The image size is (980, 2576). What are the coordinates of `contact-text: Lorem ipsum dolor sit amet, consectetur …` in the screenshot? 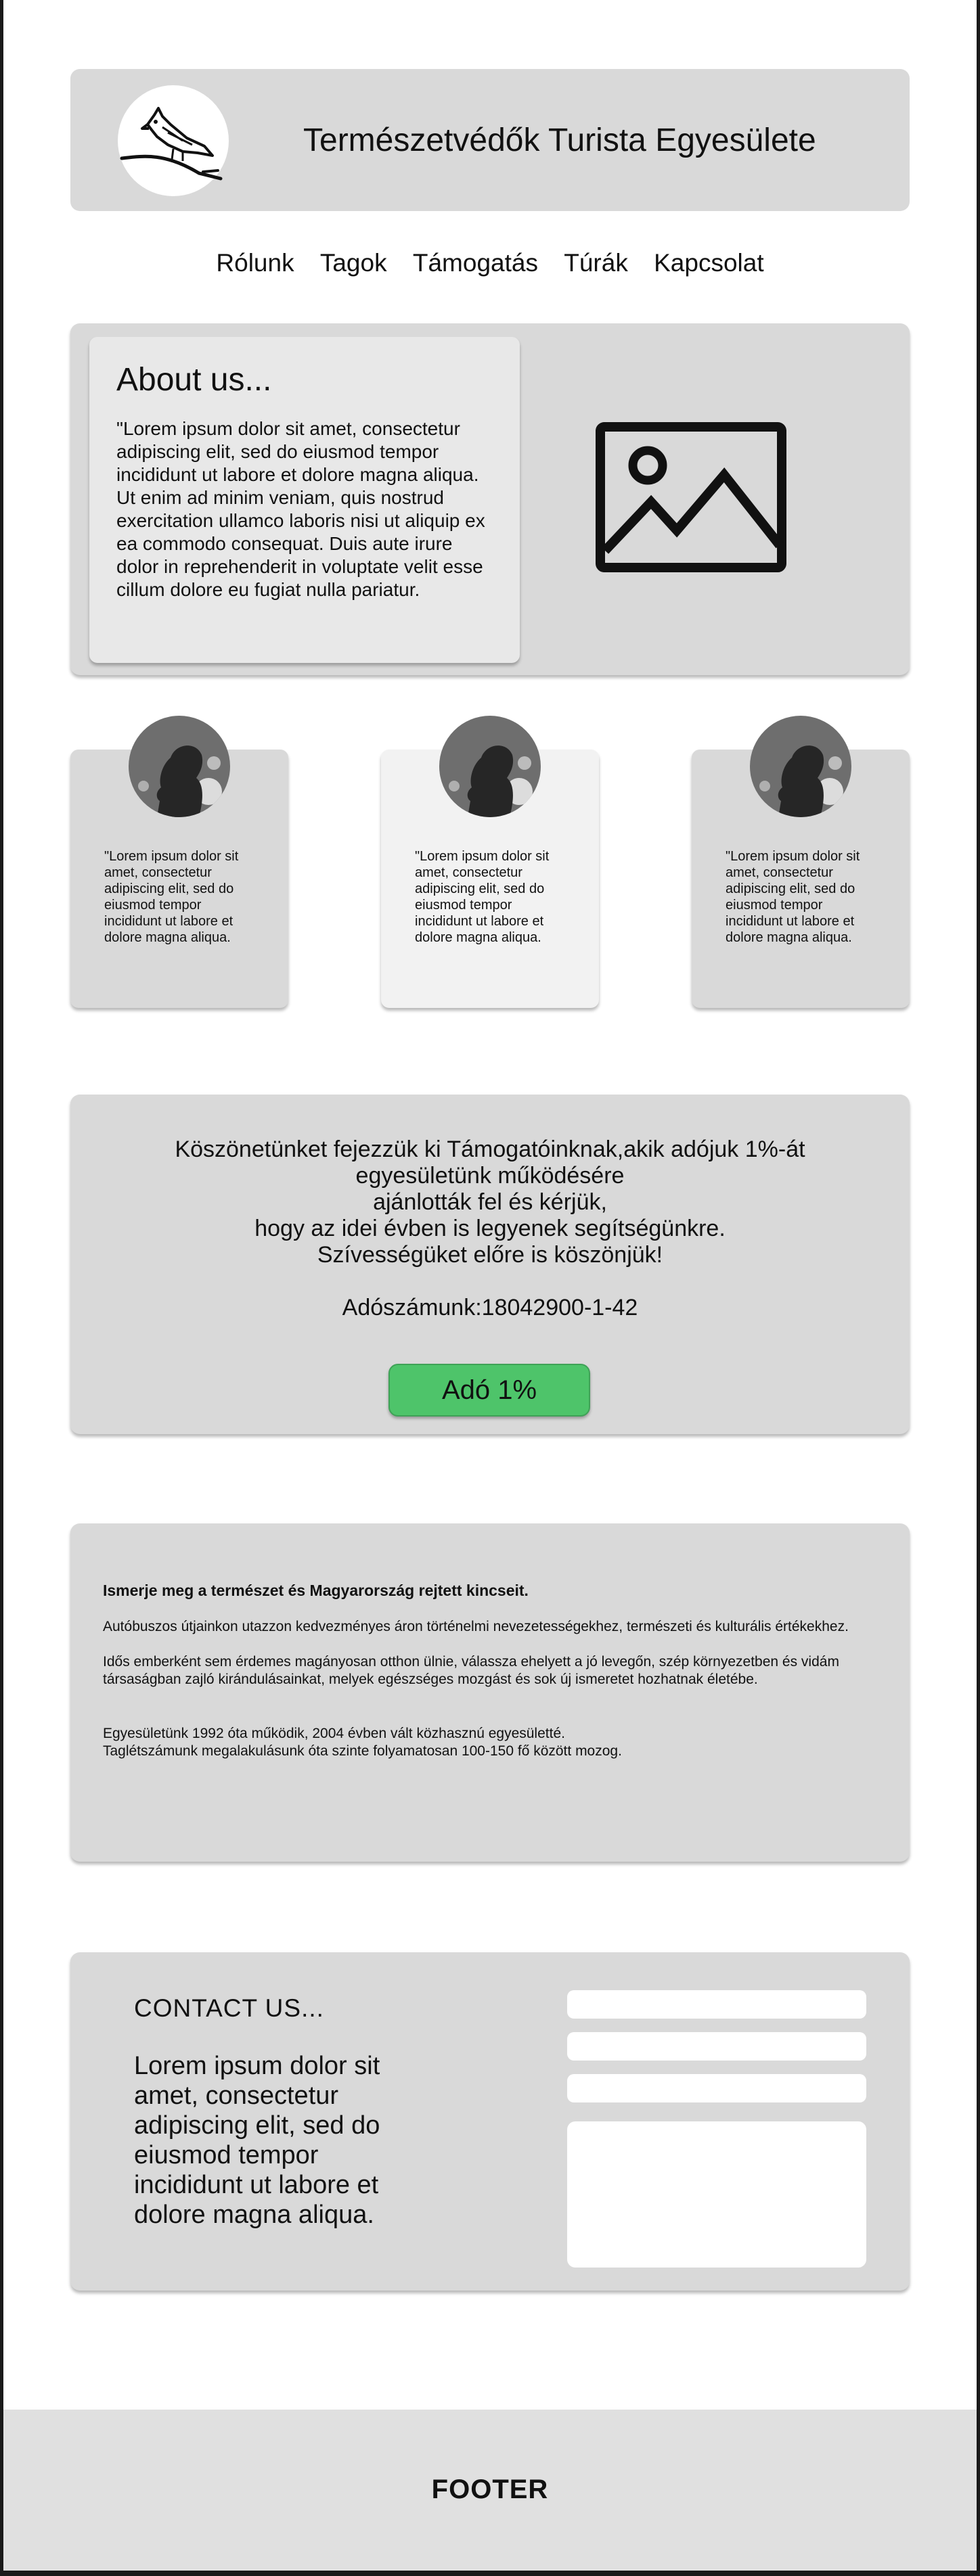 It's located at (257, 2140).